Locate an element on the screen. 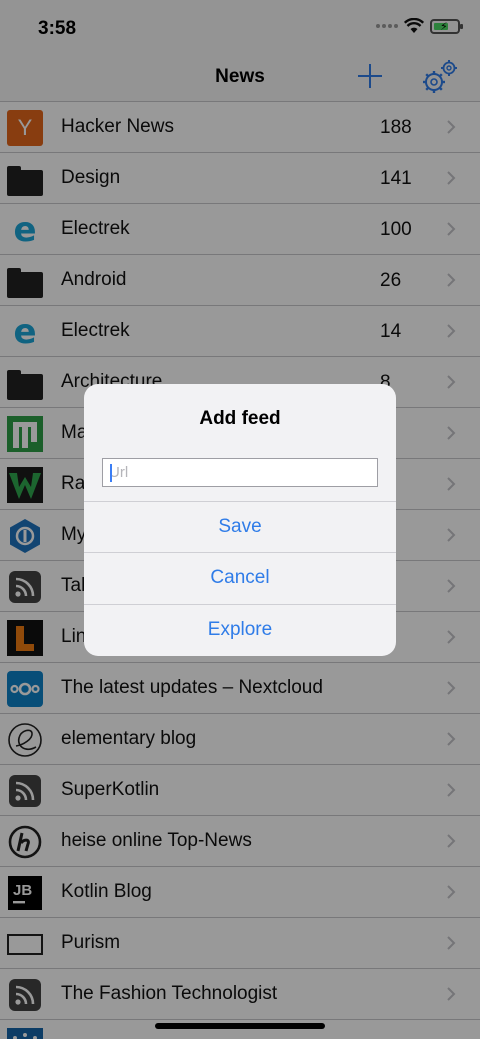  cancel-button: Cancel is located at coordinates (240, 577).